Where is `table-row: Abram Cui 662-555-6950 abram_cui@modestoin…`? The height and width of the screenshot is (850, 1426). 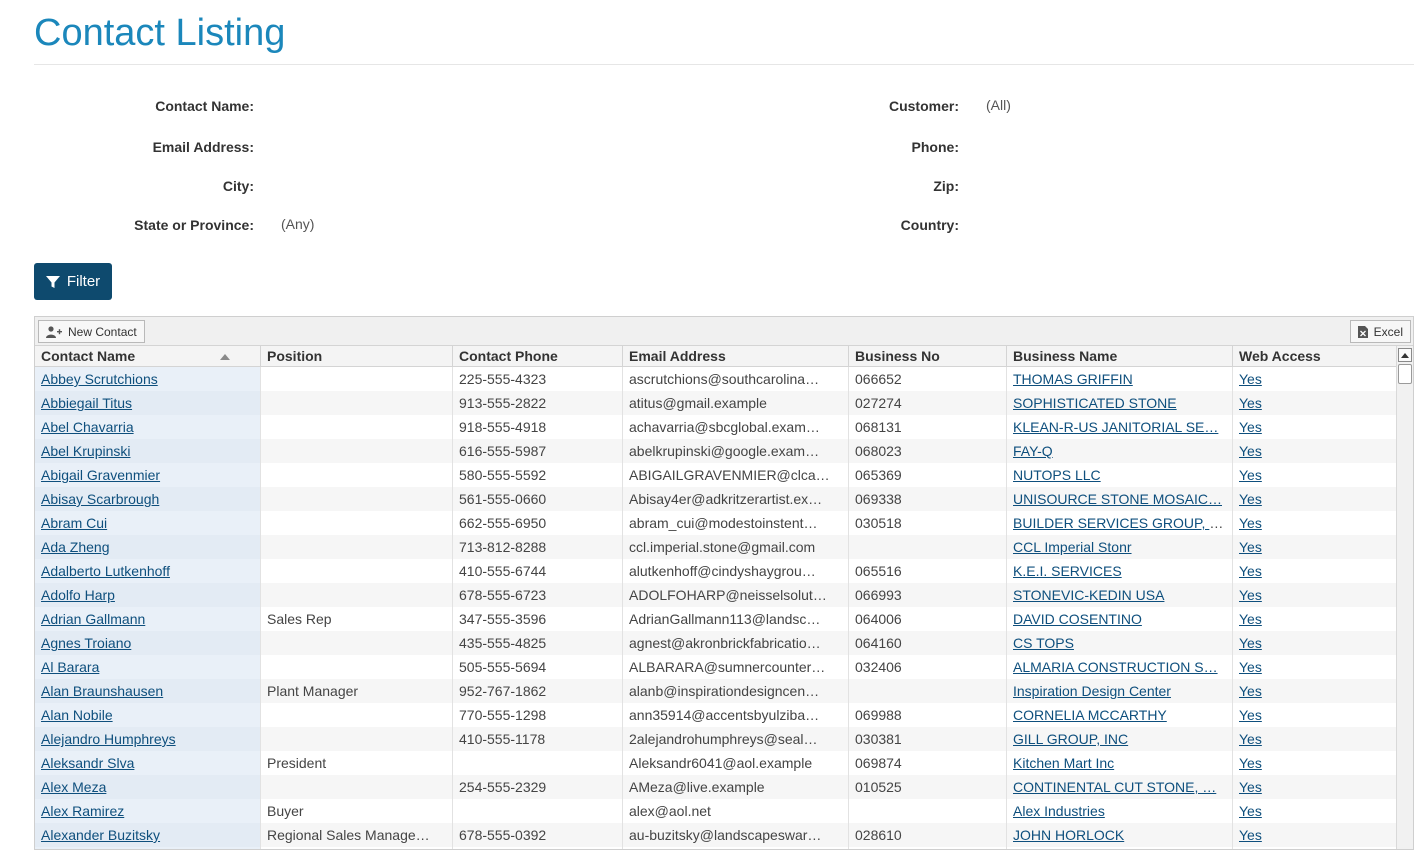
table-row: Abram Cui 662-555-6950 abram_cui@modestoin… is located at coordinates (716, 523).